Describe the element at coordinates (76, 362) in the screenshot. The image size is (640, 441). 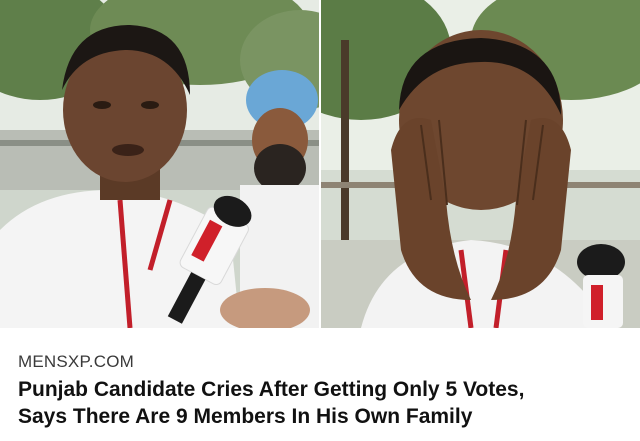
I see `source-domain: MENSXP.COM` at that location.